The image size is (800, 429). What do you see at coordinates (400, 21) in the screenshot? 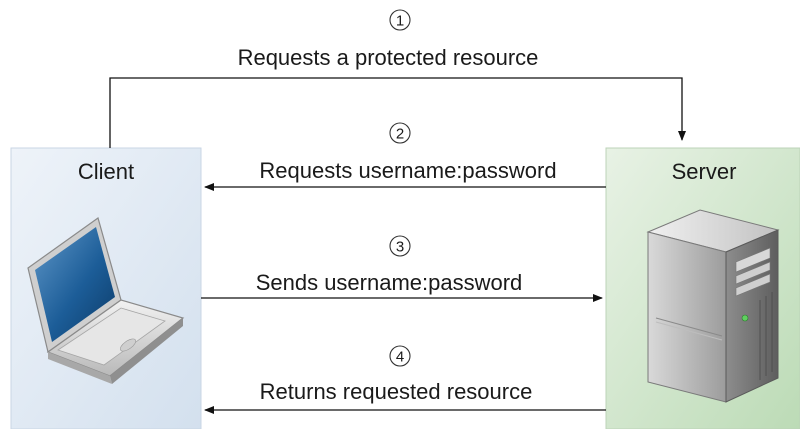
I see `step-1-number: 1` at bounding box center [400, 21].